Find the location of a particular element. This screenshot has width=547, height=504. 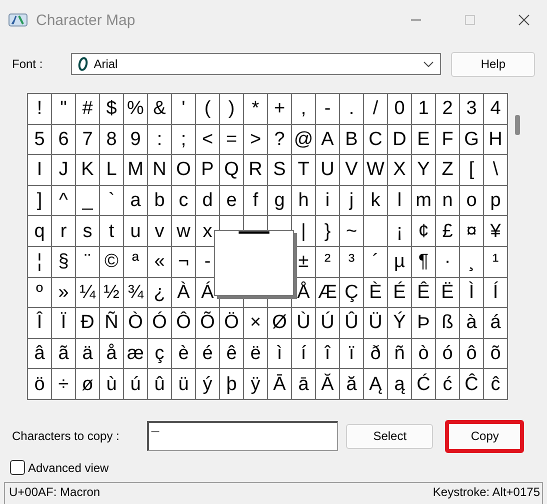

character-cell: < is located at coordinates (208, 140).